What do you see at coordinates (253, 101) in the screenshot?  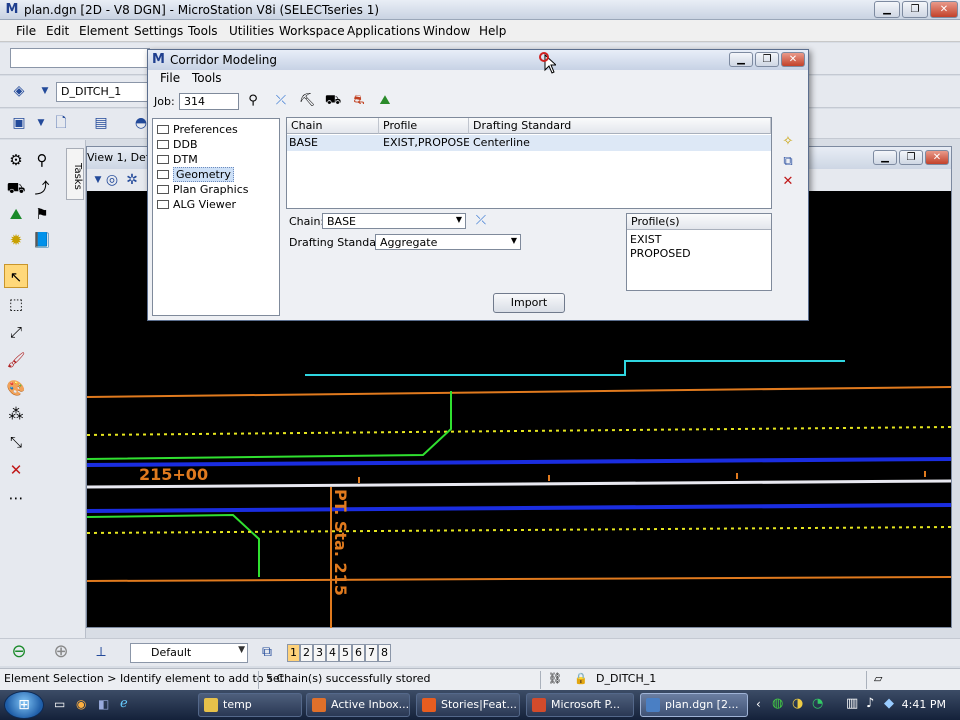 I see `search-icon: ⚲` at bounding box center [253, 101].